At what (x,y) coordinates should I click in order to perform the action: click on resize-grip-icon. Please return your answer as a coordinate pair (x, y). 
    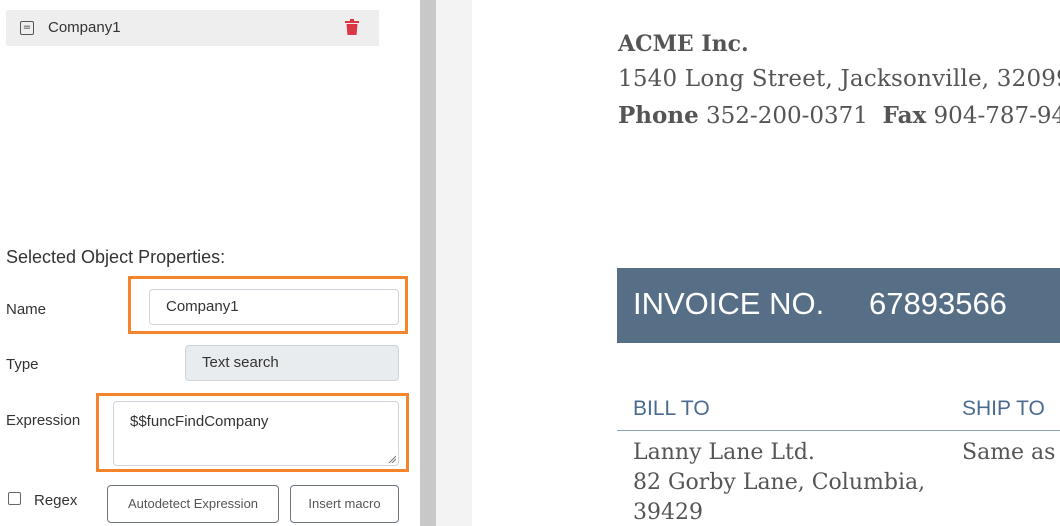
    Looking at the image, I should click on (392, 459).